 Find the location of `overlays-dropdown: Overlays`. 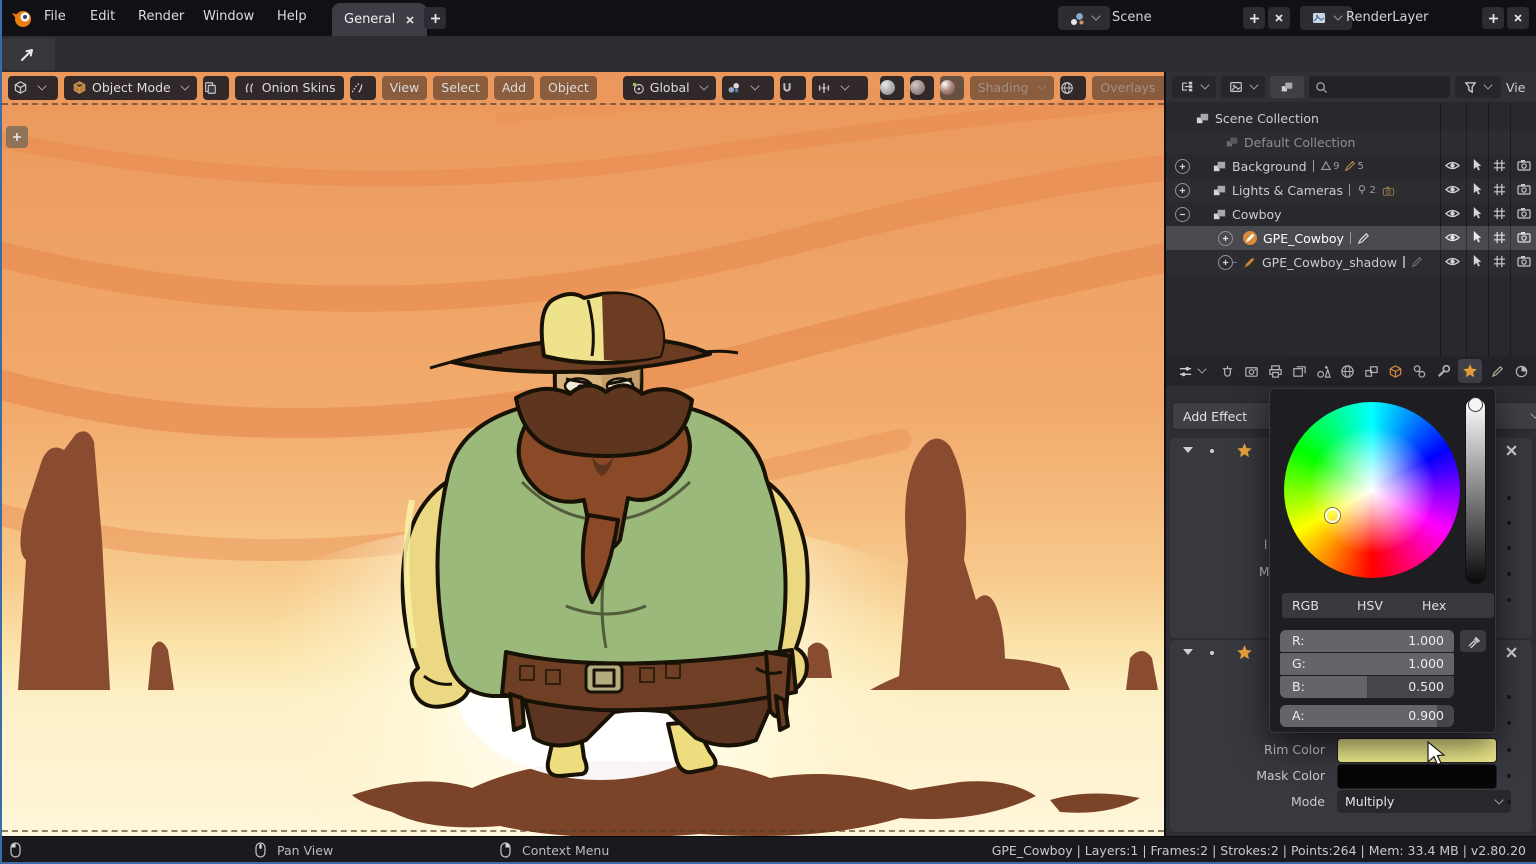

overlays-dropdown: Overlays is located at coordinates (1128, 87).